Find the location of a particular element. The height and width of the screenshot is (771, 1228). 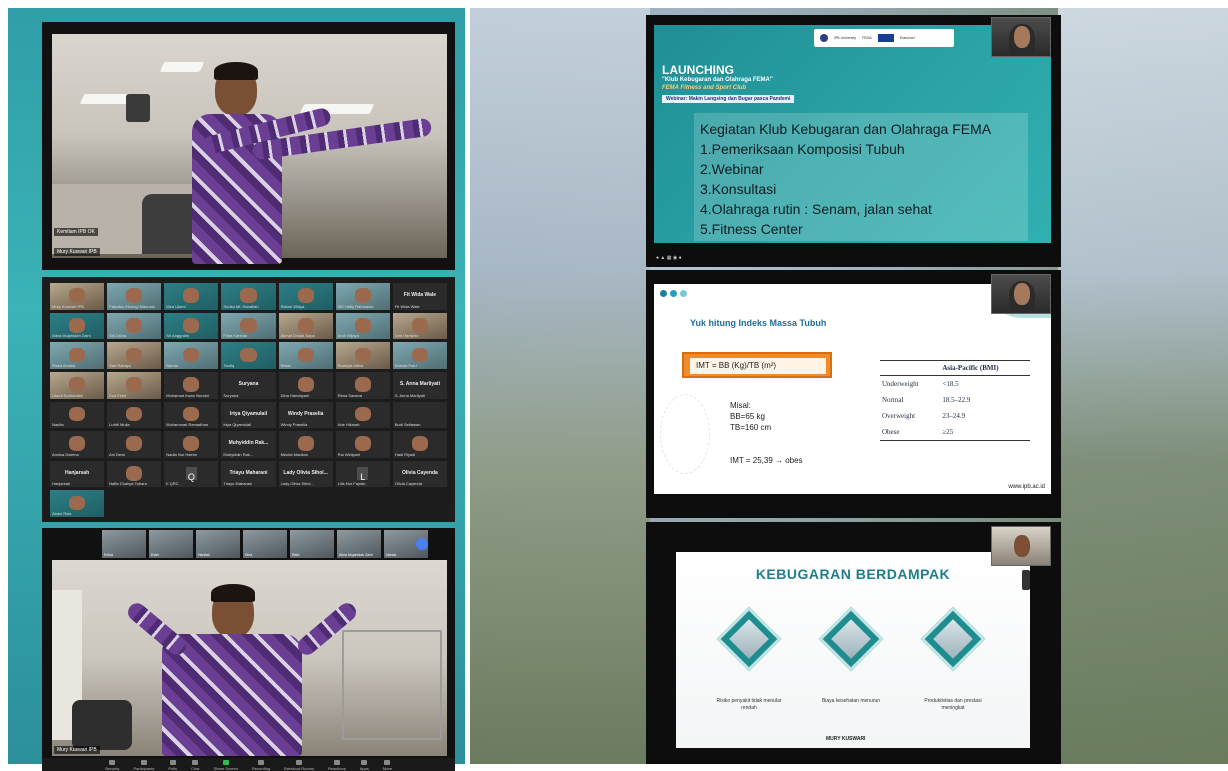

participant-thumbnail: Hanifah is located at coordinates (218, 544).